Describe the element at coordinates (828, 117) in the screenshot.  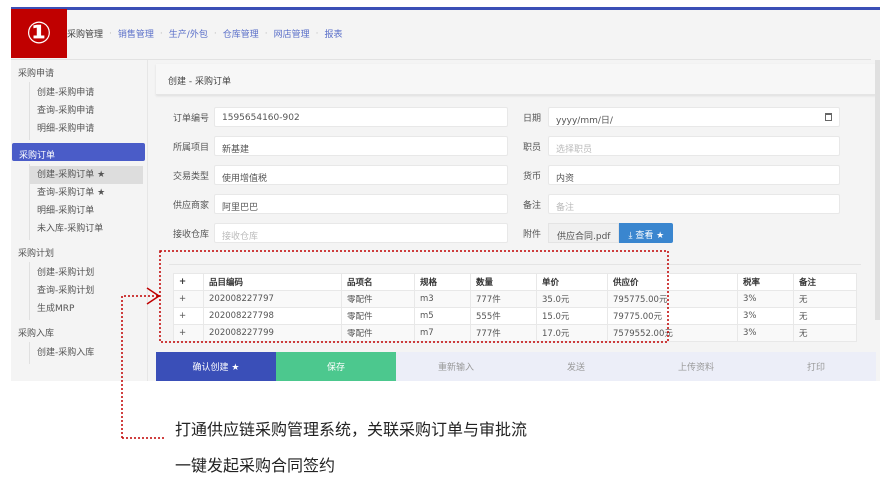
I see `calendar-icon` at that location.